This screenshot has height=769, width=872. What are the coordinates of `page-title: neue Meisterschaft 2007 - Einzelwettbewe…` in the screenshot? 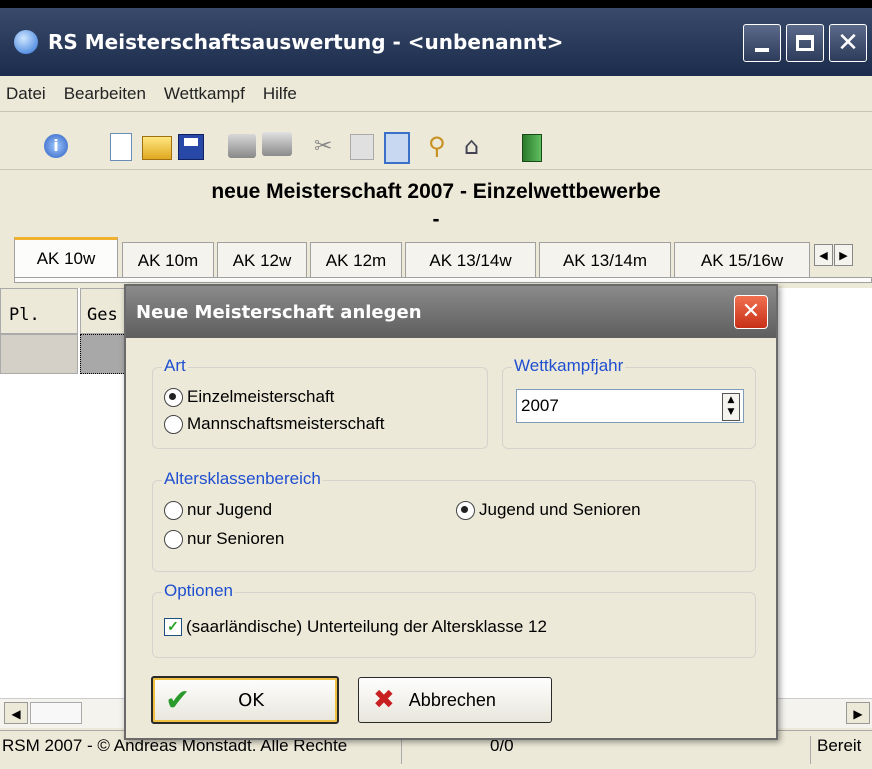 It's located at (436, 191).